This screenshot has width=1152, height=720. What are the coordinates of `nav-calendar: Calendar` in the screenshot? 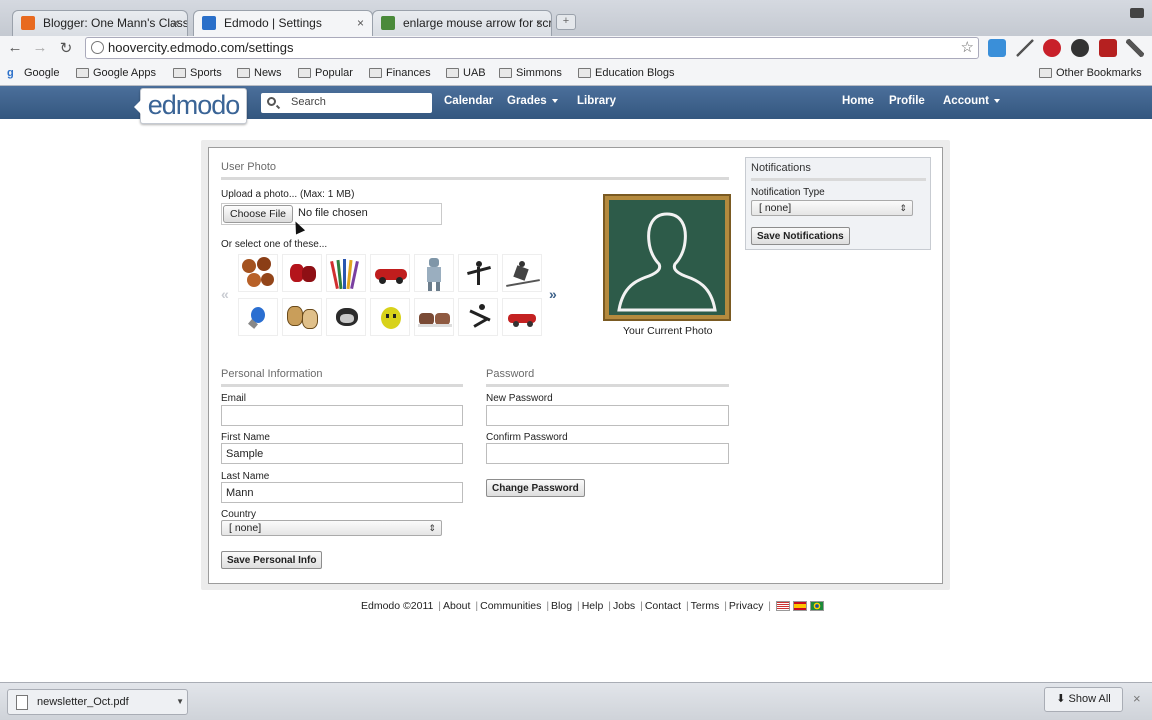 It's located at (468, 101).